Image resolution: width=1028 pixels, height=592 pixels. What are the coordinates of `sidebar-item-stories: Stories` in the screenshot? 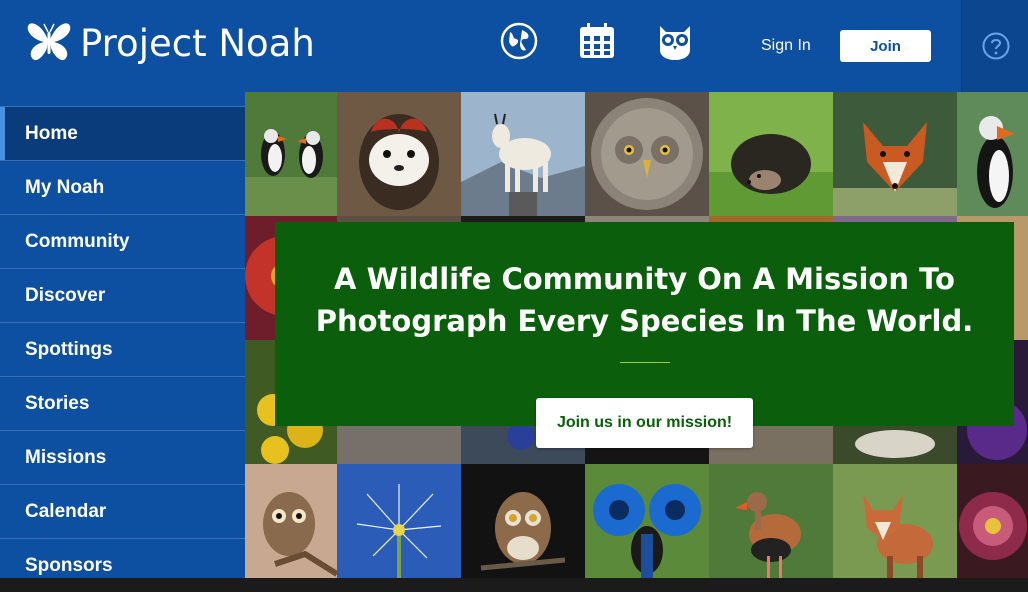 It's located at (122, 403).